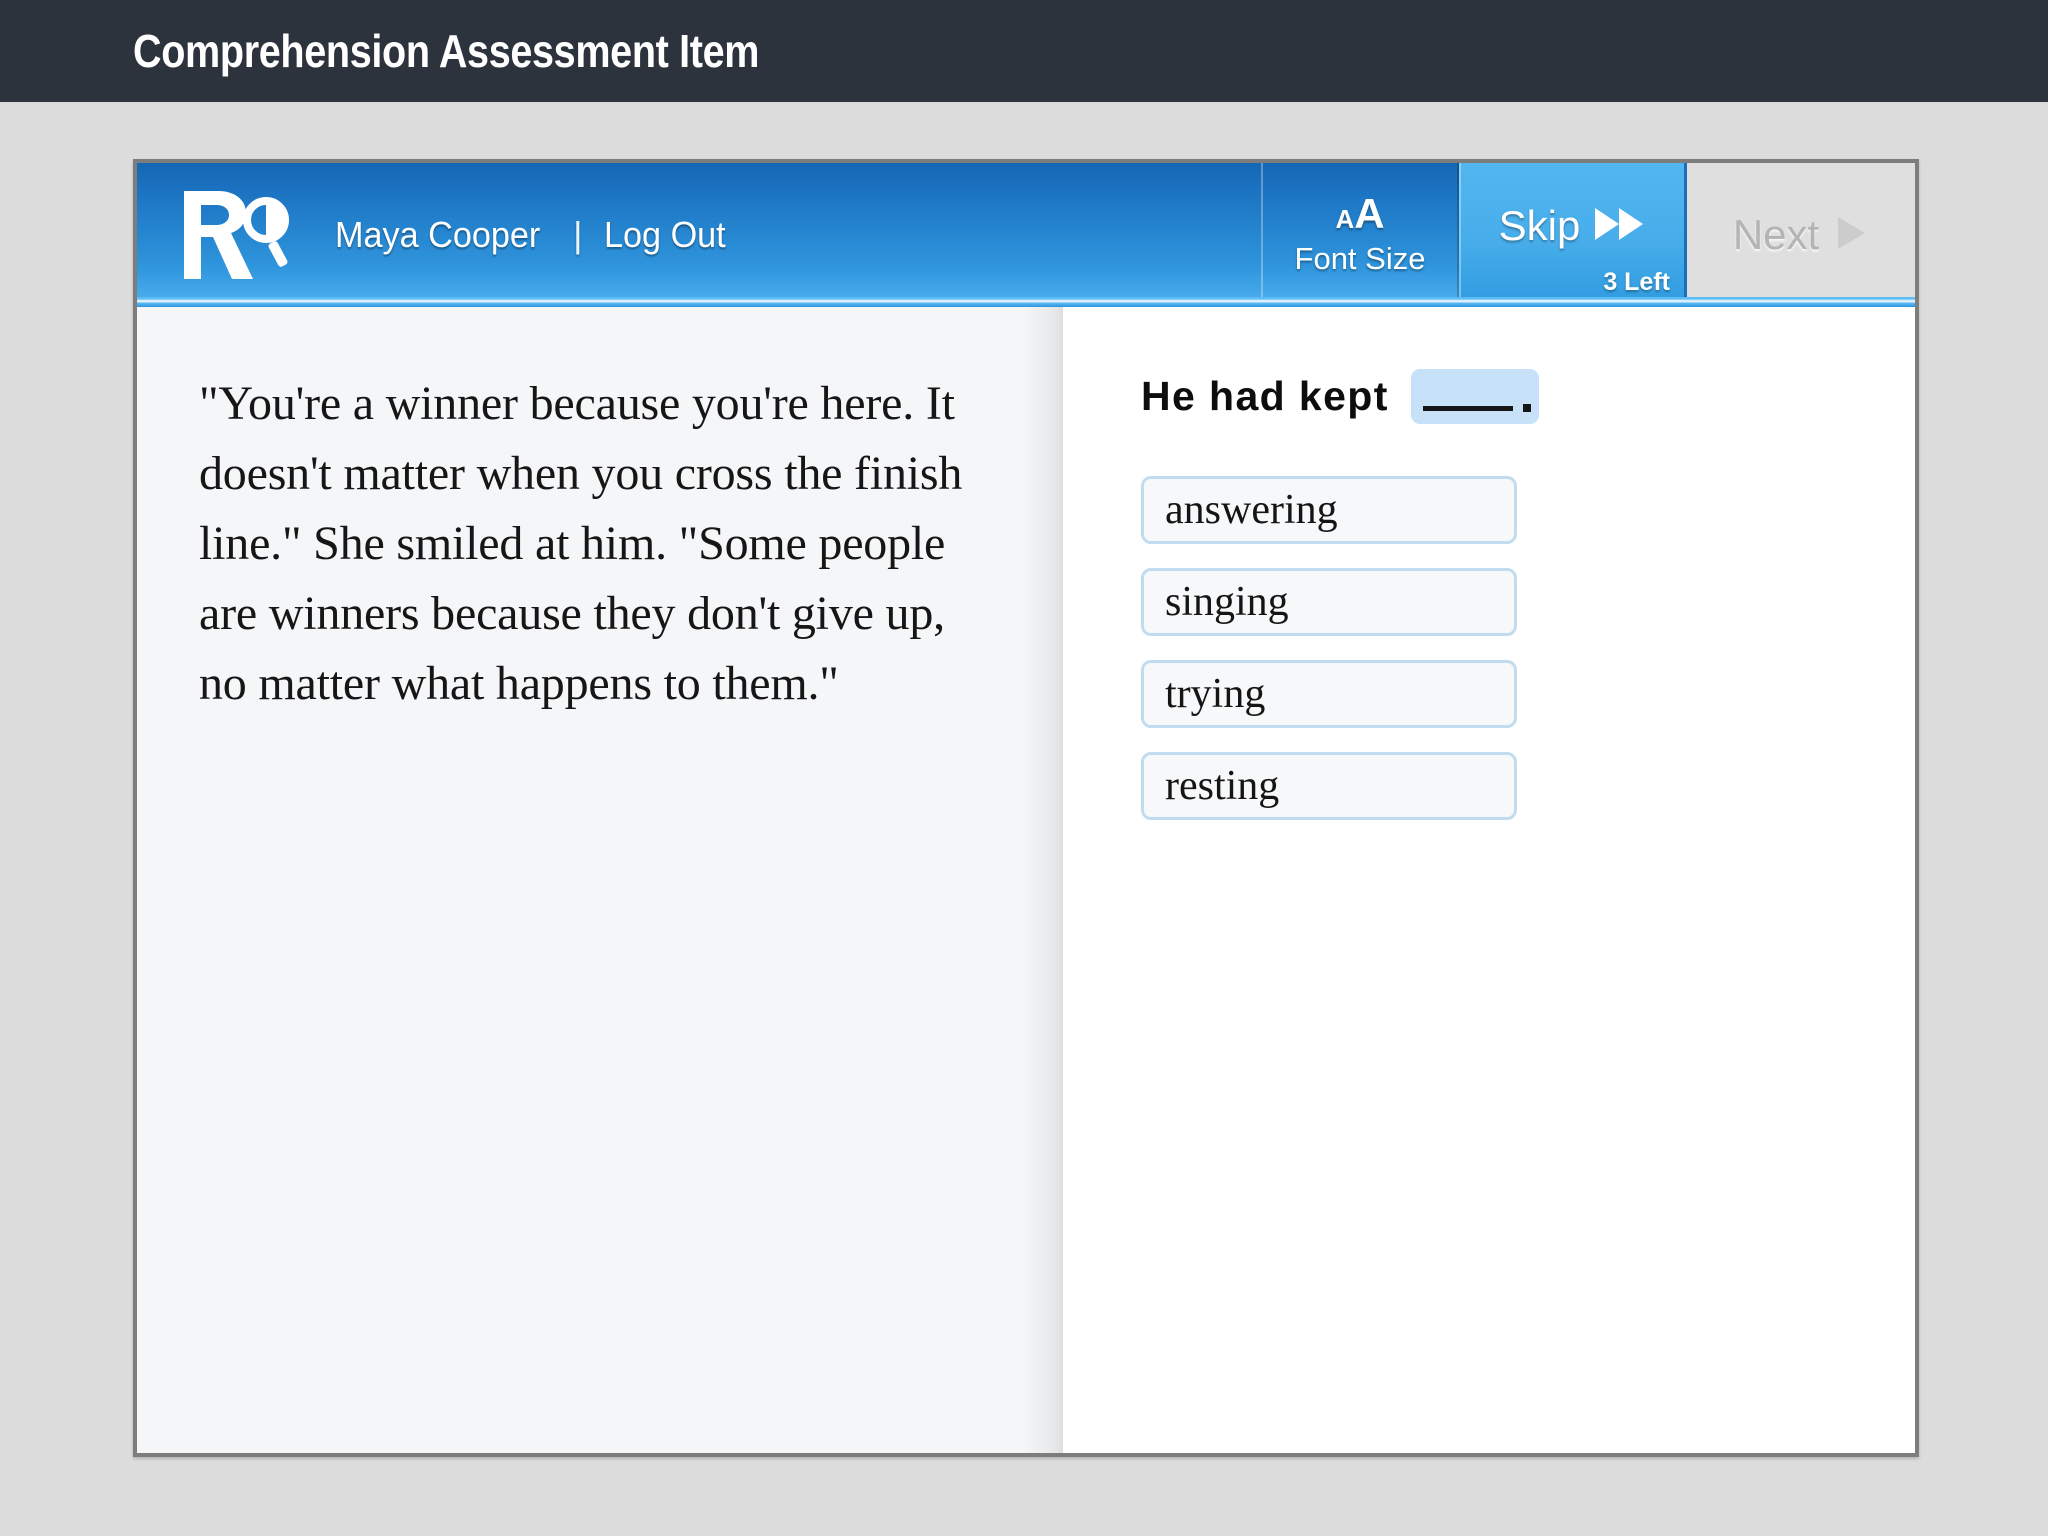 The width and height of the screenshot is (2048, 1536). I want to click on font-size-label: Font Size, so click(1360, 258).